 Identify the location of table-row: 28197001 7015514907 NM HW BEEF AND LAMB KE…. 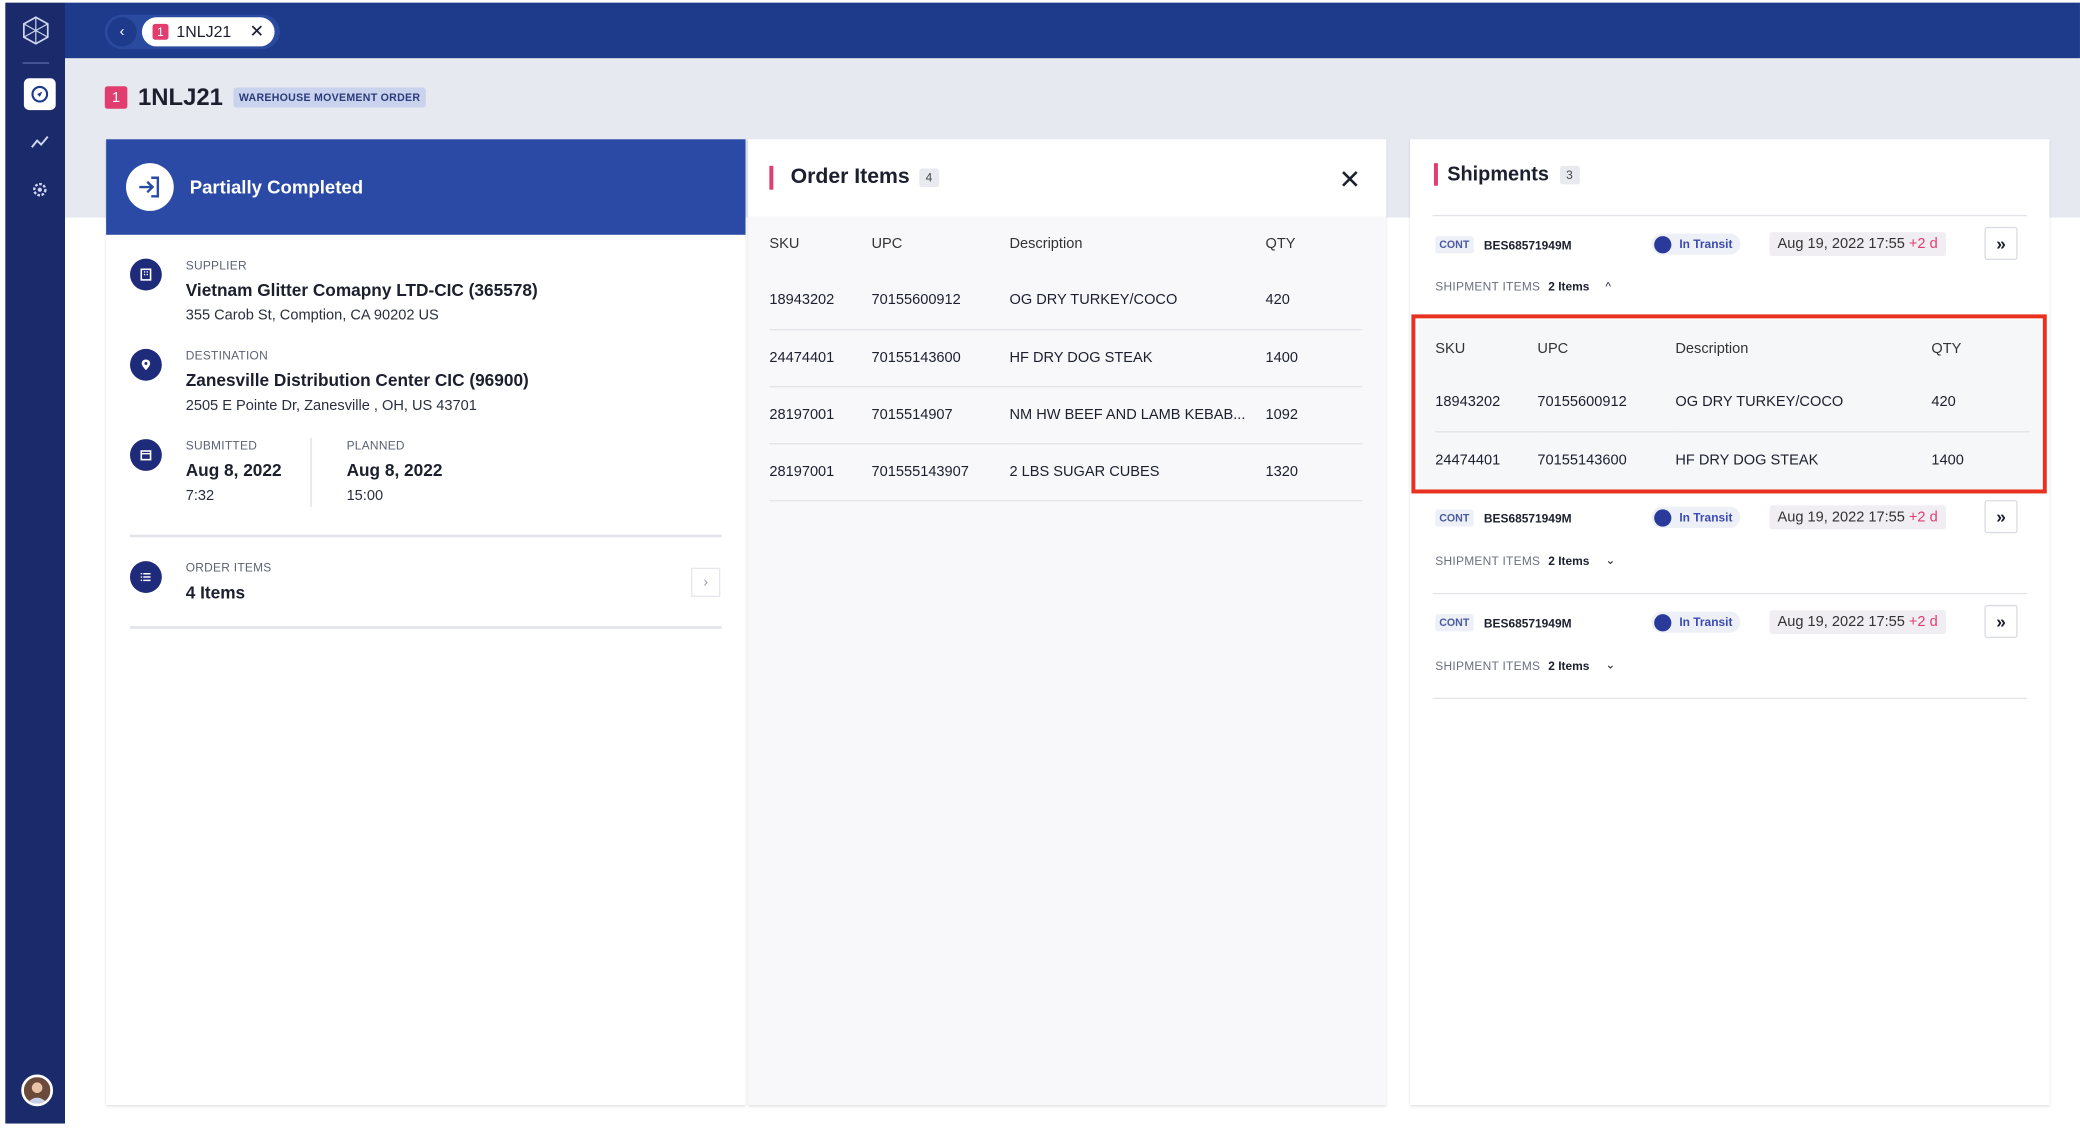
(1066, 415).